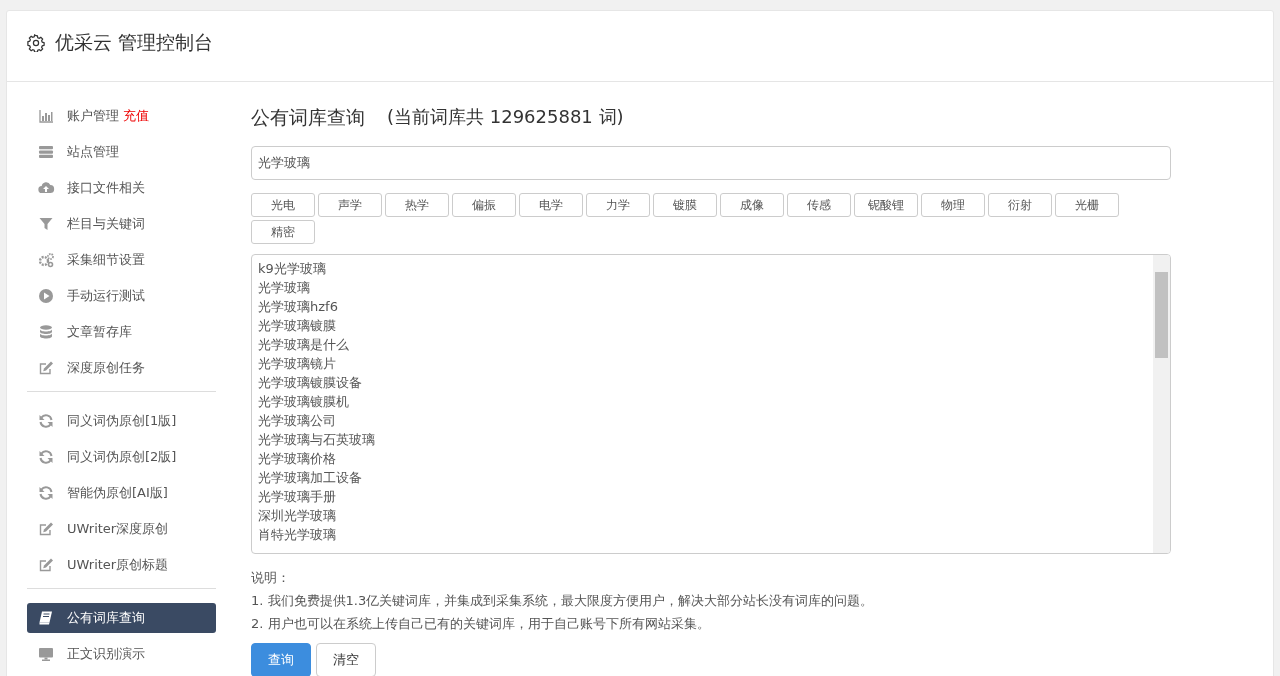 The image size is (1280, 676). Describe the element at coordinates (106, 618) in the screenshot. I see `sidebar-label: 公有词库查询` at that location.